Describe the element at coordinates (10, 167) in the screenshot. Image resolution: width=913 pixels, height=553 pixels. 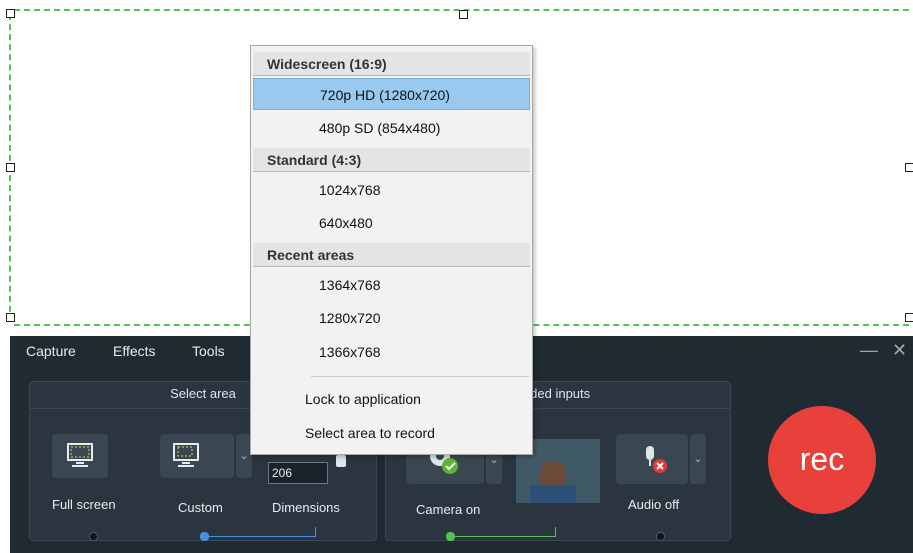
I see `resize-handle-left` at that location.